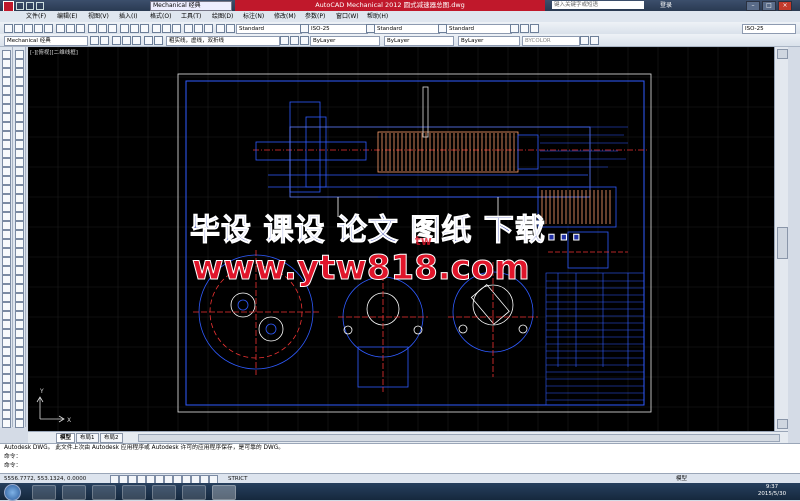 The width and height of the screenshot is (800, 501). What do you see at coordinates (223, 40) in the screenshot?
I see `layer-select: 粗实线，虚线，双折线` at bounding box center [223, 40].